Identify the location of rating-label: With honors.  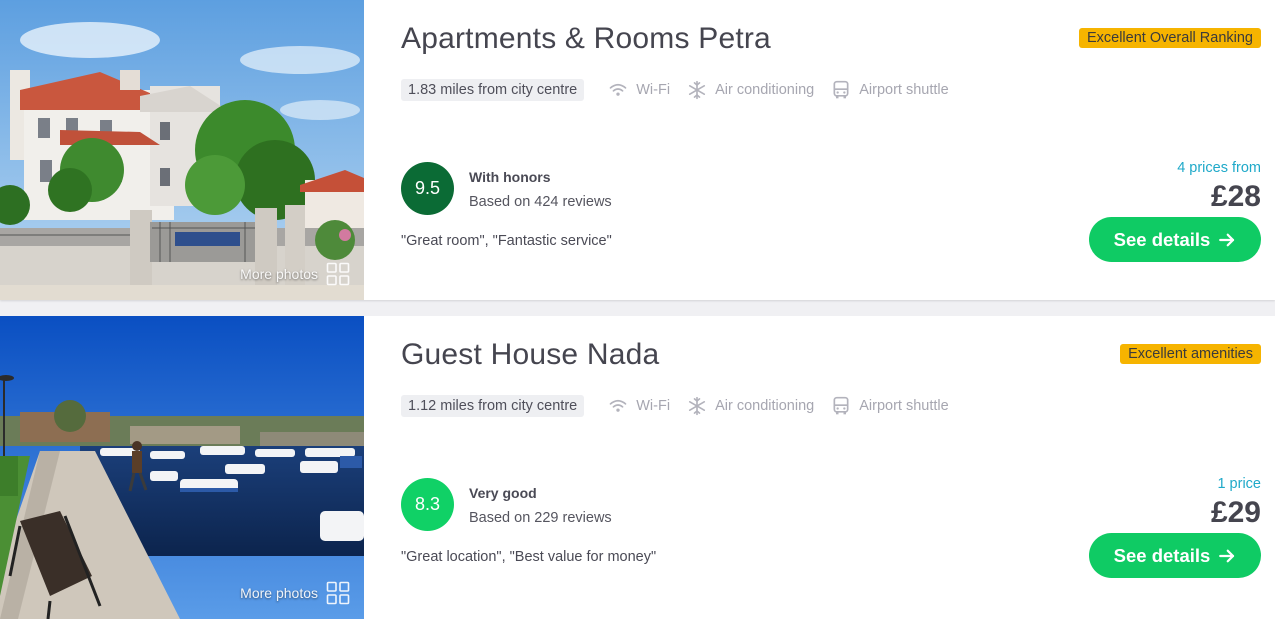
(510, 177).